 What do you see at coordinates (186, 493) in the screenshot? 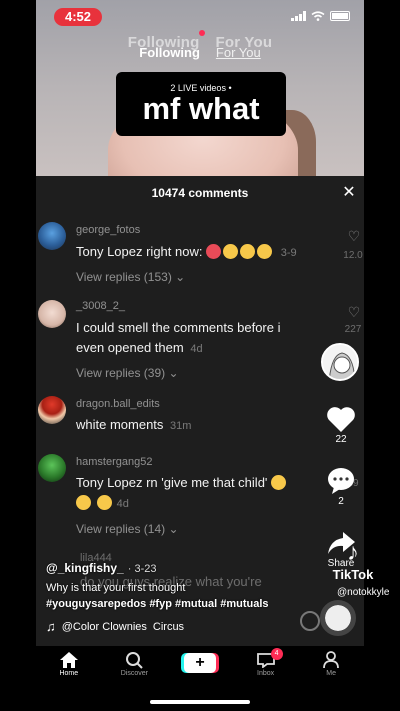
I see `comment-text: Tony Lopez rn 'give me that child' 4d` at bounding box center [186, 493].